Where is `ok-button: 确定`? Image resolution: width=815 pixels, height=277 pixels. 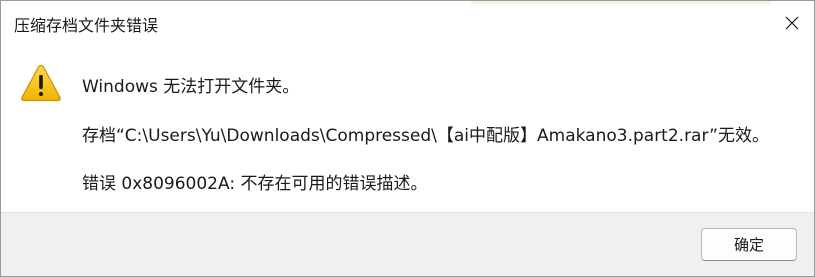
ok-button: 确定 is located at coordinates (749, 244).